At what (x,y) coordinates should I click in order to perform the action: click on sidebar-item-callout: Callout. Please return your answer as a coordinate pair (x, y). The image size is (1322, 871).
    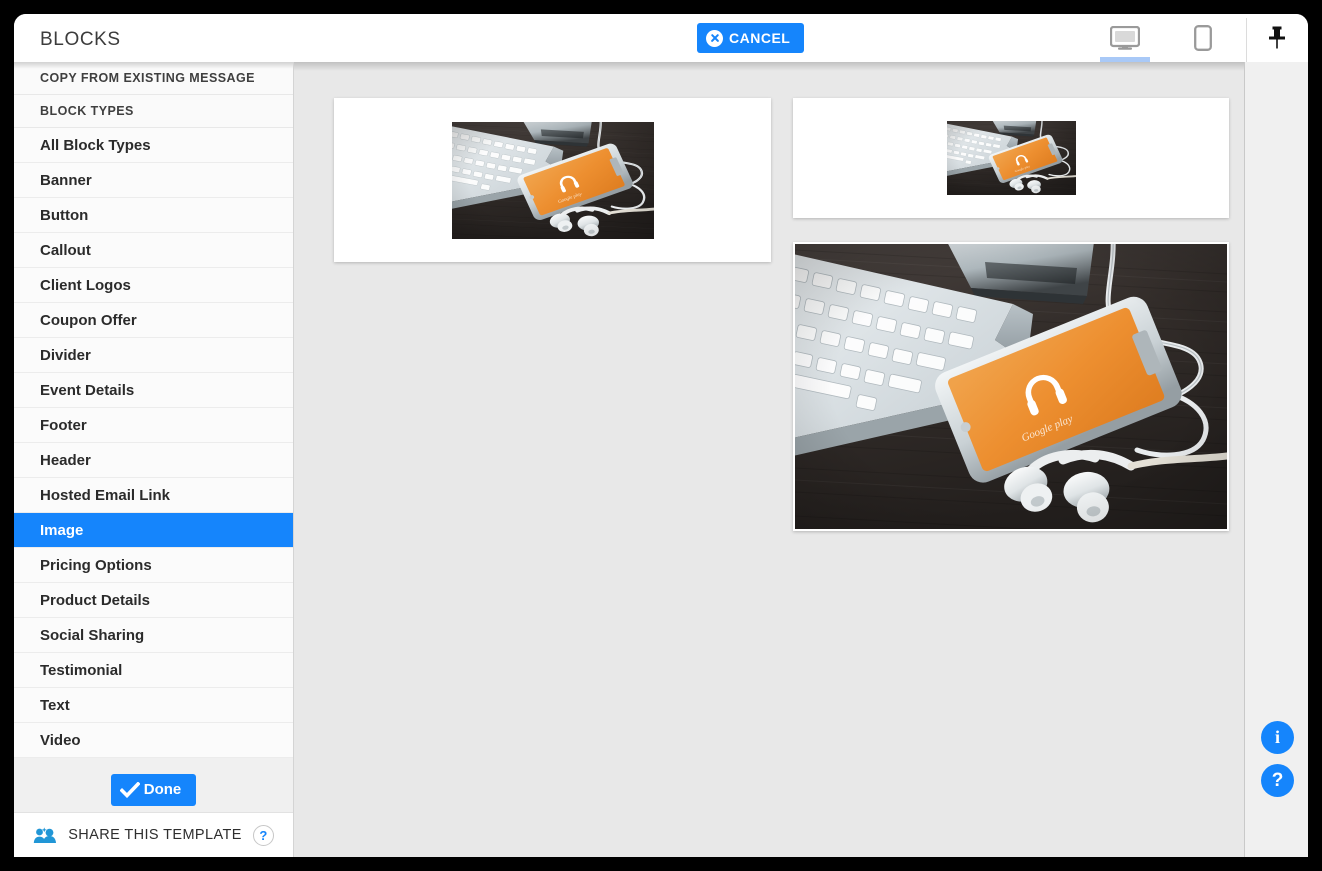
    Looking at the image, I should click on (153, 250).